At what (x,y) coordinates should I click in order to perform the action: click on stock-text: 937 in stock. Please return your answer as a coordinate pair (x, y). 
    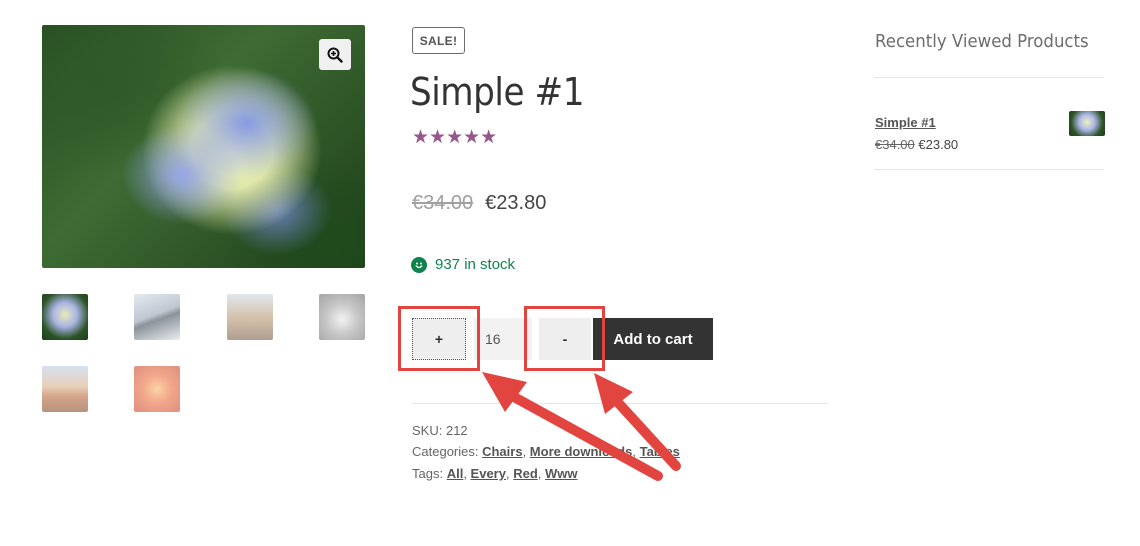
    Looking at the image, I should click on (475, 264).